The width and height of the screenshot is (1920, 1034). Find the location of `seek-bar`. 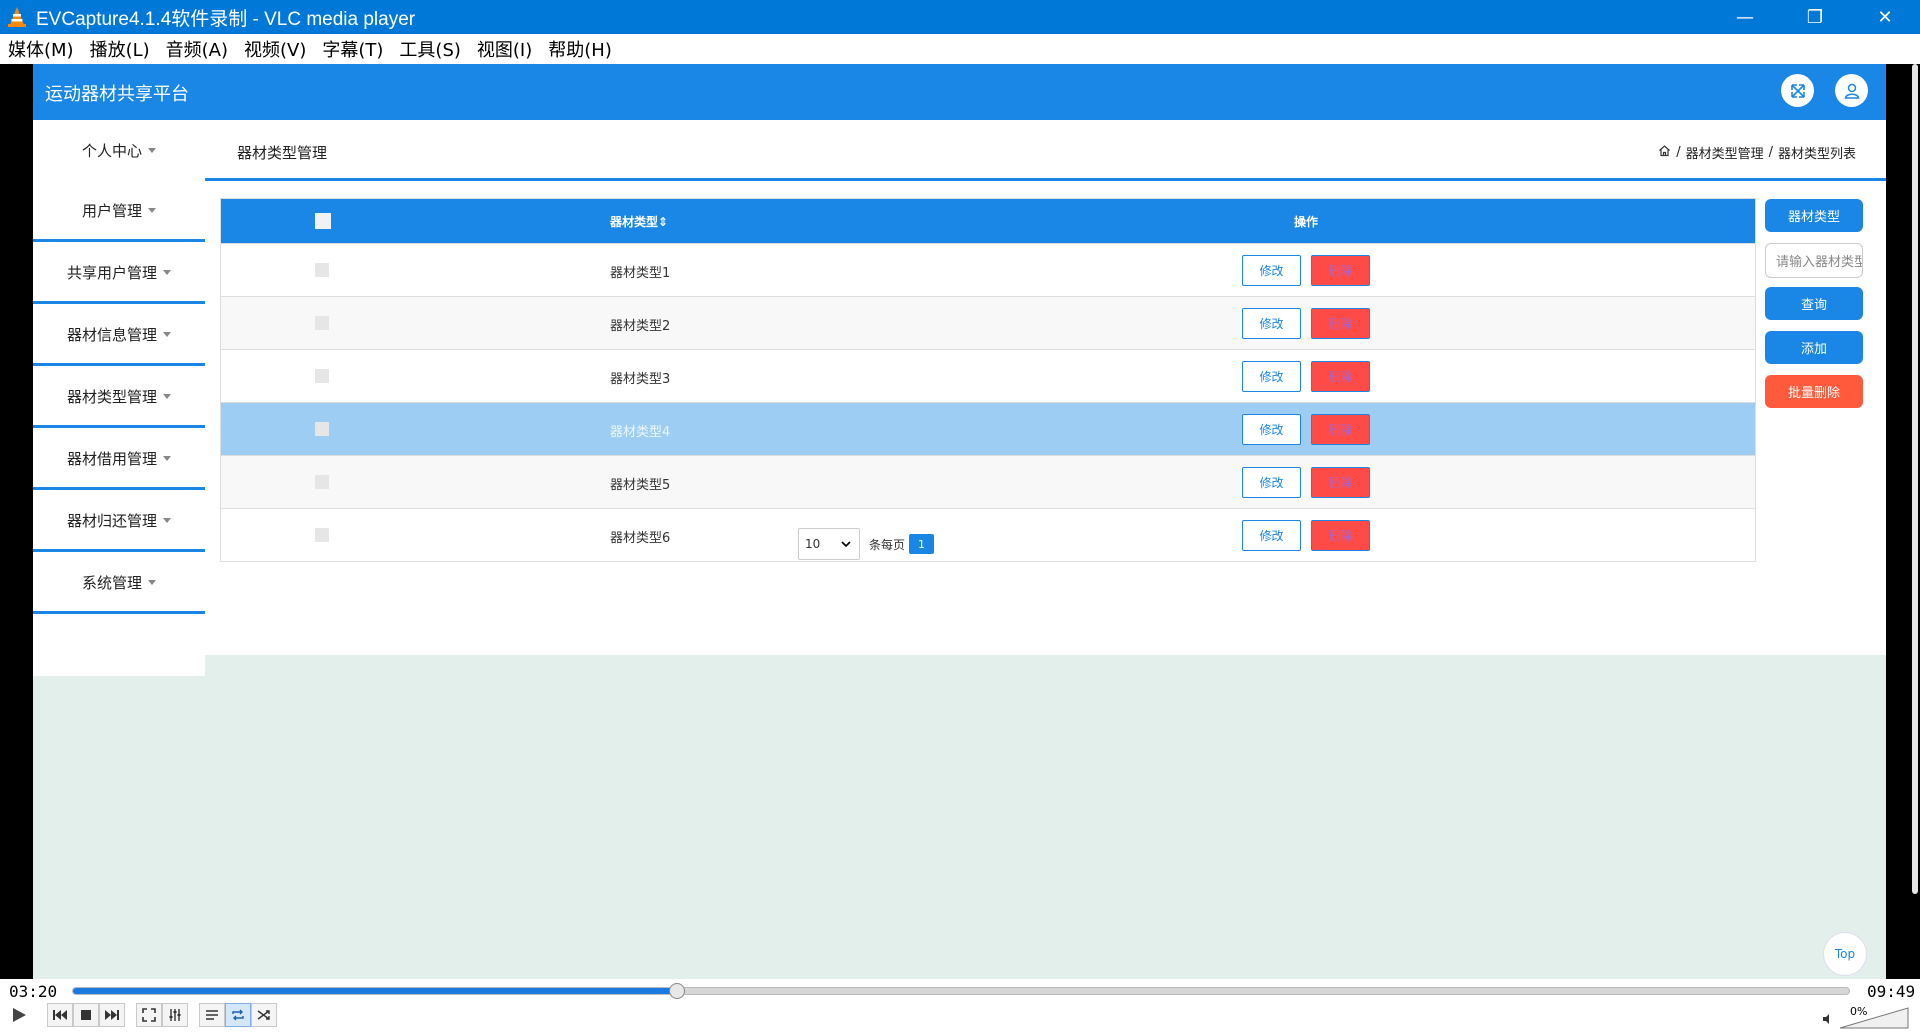

seek-bar is located at coordinates (961, 991).